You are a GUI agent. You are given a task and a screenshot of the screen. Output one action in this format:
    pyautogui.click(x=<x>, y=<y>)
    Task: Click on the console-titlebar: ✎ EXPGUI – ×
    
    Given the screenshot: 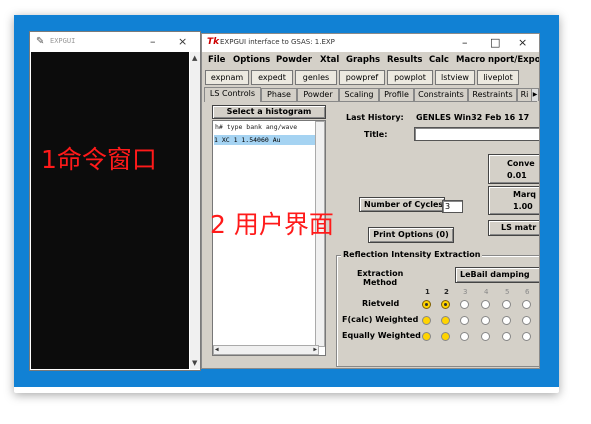 What is the action you would take?
    pyautogui.click(x=115, y=42)
    